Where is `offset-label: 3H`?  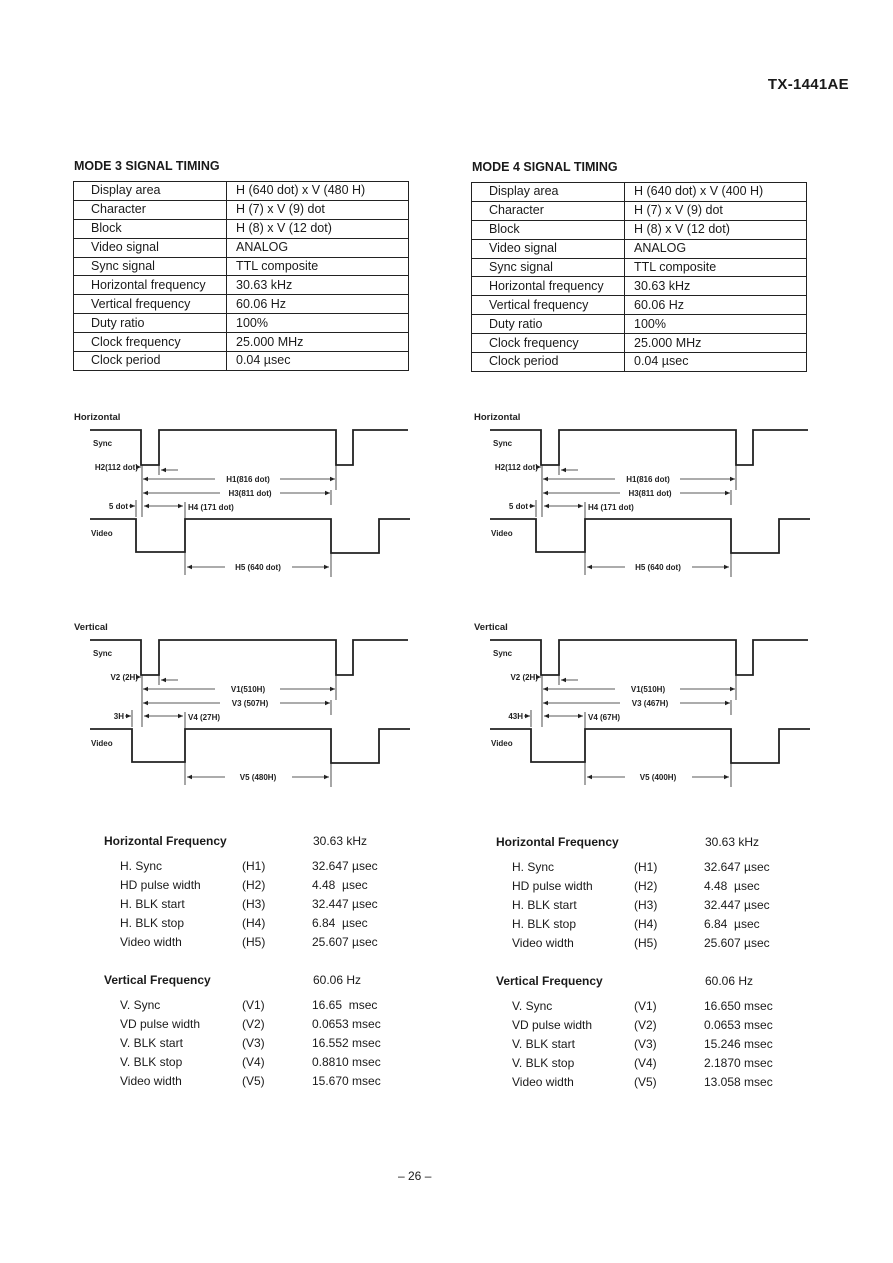 offset-label: 3H is located at coordinates (119, 716).